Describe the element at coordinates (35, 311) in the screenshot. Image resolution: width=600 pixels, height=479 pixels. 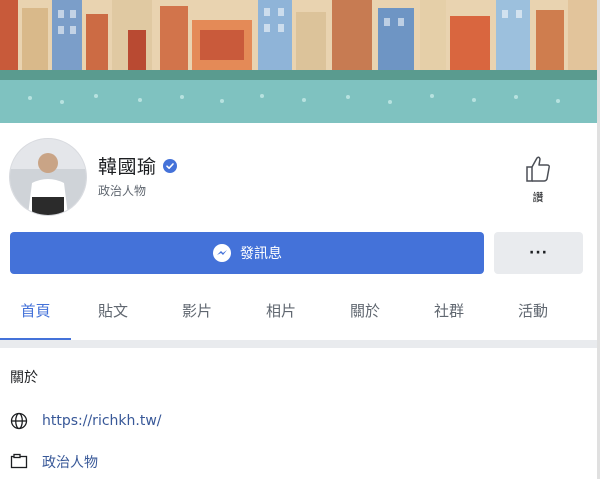
I see `tab-label: 首頁` at that location.